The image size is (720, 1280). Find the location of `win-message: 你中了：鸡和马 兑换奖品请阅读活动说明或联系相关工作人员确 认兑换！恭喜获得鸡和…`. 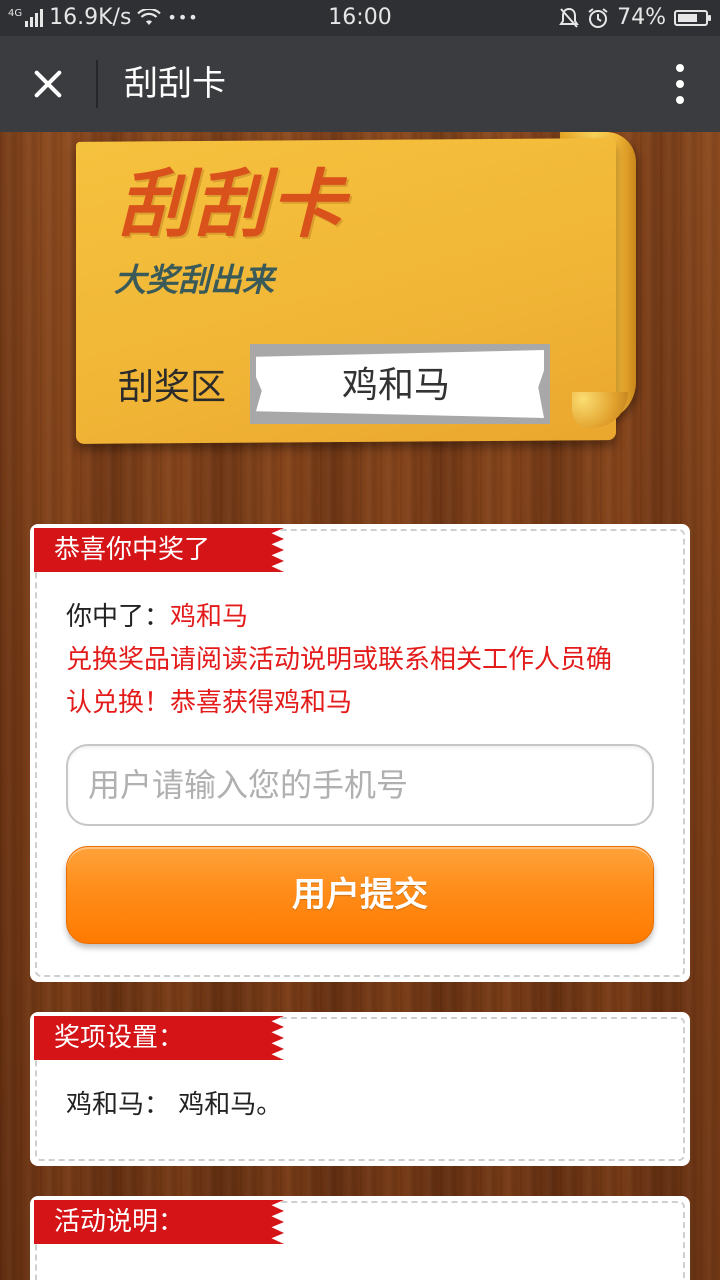

win-message: 你中了：鸡和马 兑换奖品请阅读活动说明或联系相关工作人员确 认兑换！恭喜获得鸡和… is located at coordinates (363, 660).